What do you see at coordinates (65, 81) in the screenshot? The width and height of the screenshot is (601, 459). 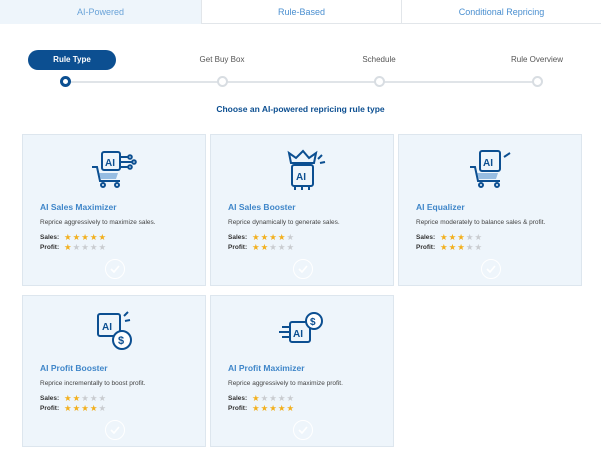 I see `step-dot-active` at bounding box center [65, 81].